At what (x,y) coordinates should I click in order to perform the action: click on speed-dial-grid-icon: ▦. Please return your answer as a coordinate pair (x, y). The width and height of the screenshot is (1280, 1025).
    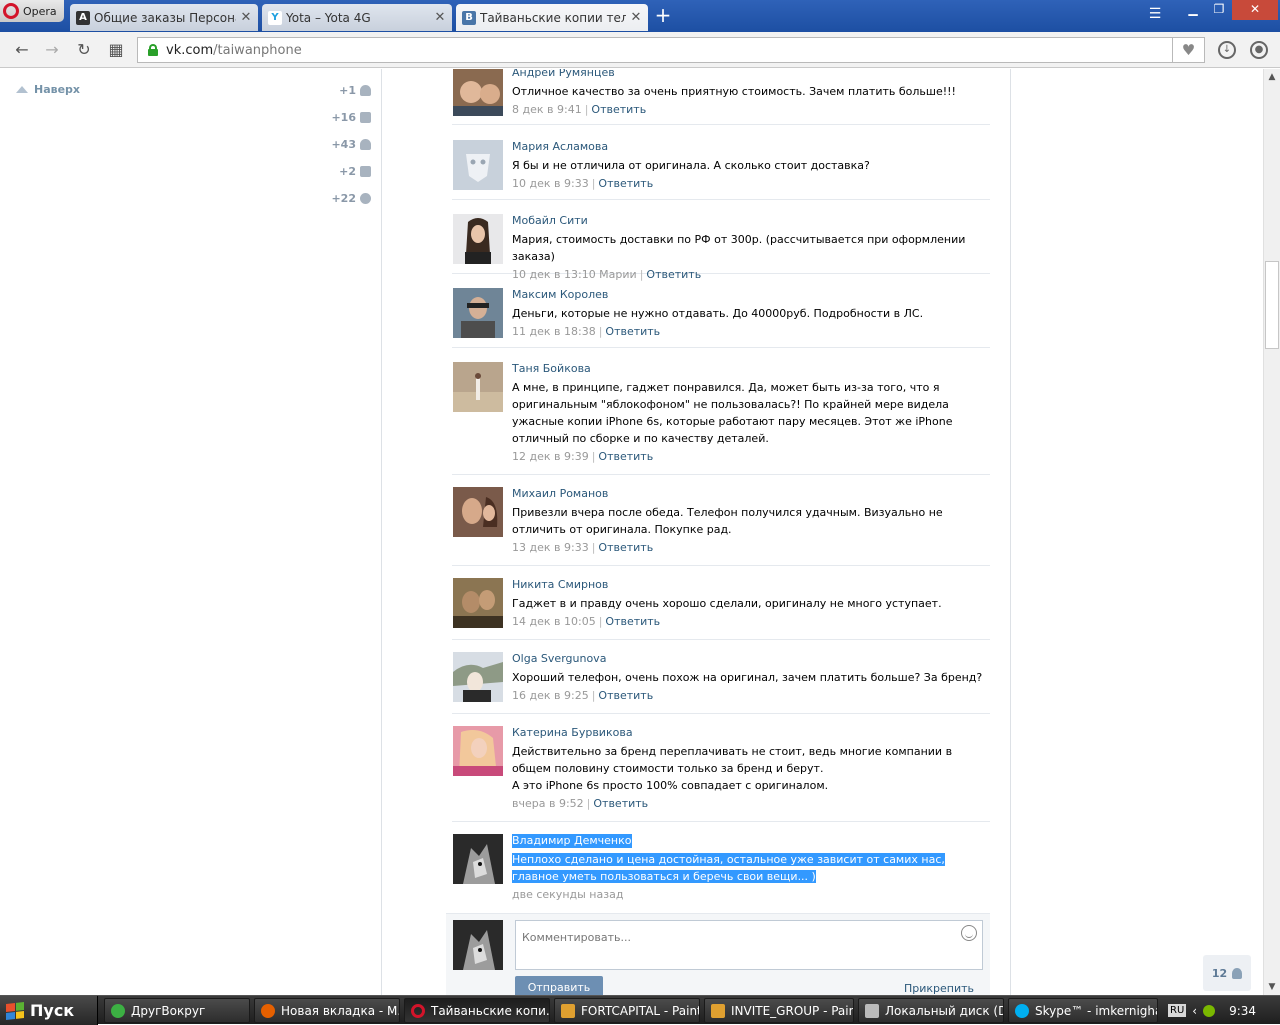
    Looking at the image, I should click on (116, 50).